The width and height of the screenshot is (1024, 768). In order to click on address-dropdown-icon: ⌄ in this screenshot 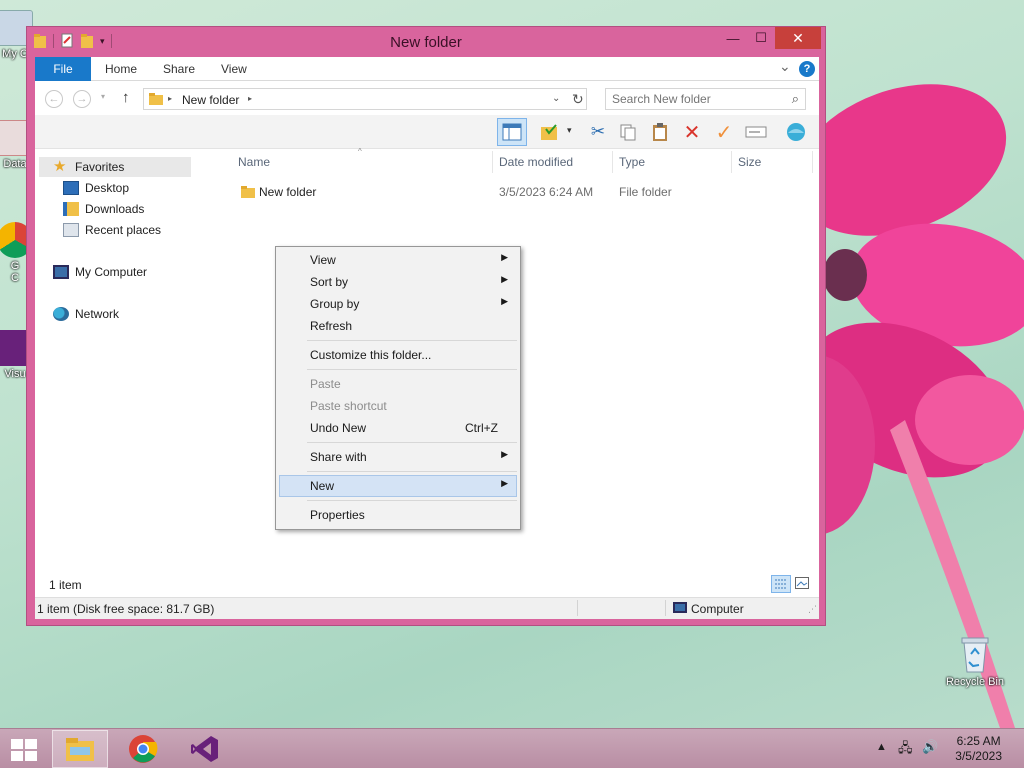, I will do `click(556, 98)`.